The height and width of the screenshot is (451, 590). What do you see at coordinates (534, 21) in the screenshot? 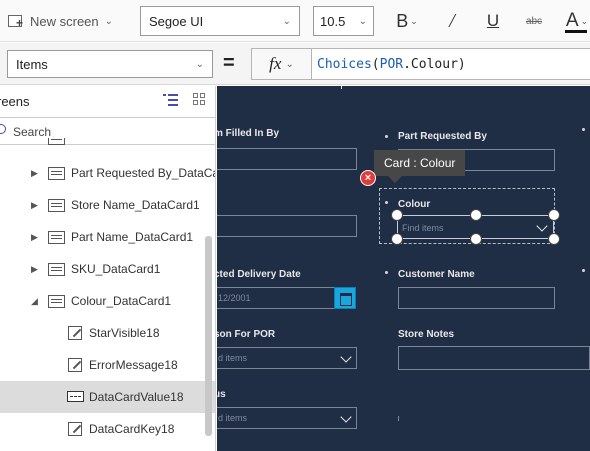
I see `strikethrough-button: abc` at bounding box center [534, 21].